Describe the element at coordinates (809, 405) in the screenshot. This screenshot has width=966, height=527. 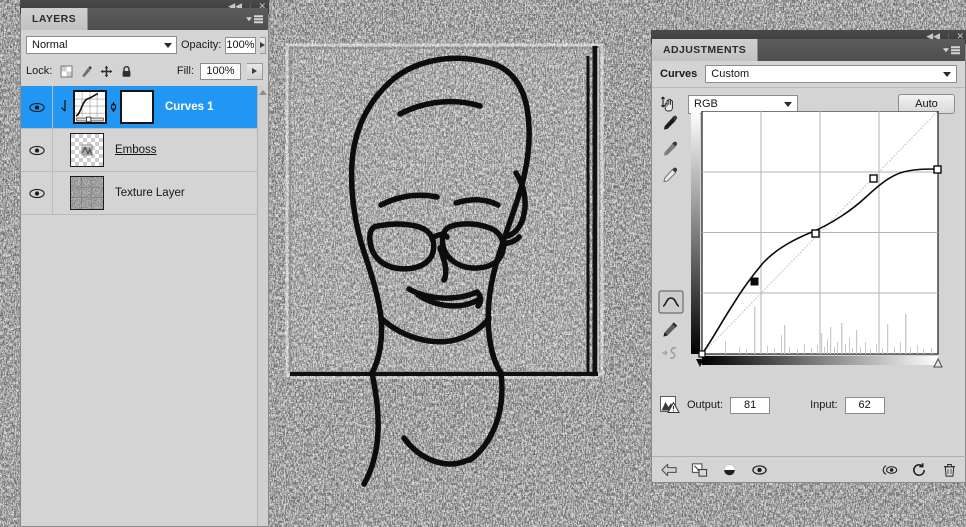
I see `output-input-row: Output: 81 Input: 62` at that location.